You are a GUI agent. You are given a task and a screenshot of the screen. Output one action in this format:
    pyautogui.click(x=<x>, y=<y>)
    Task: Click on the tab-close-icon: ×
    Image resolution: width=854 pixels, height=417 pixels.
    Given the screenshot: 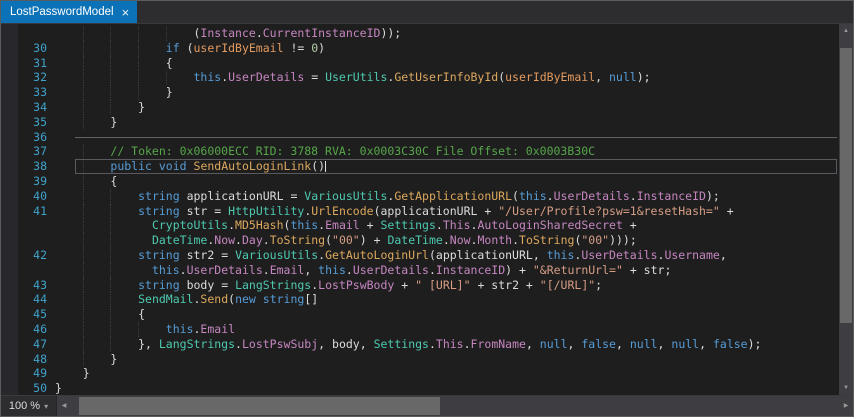 What is the action you would take?
    pyautogui.click(x=126, y=12)
    